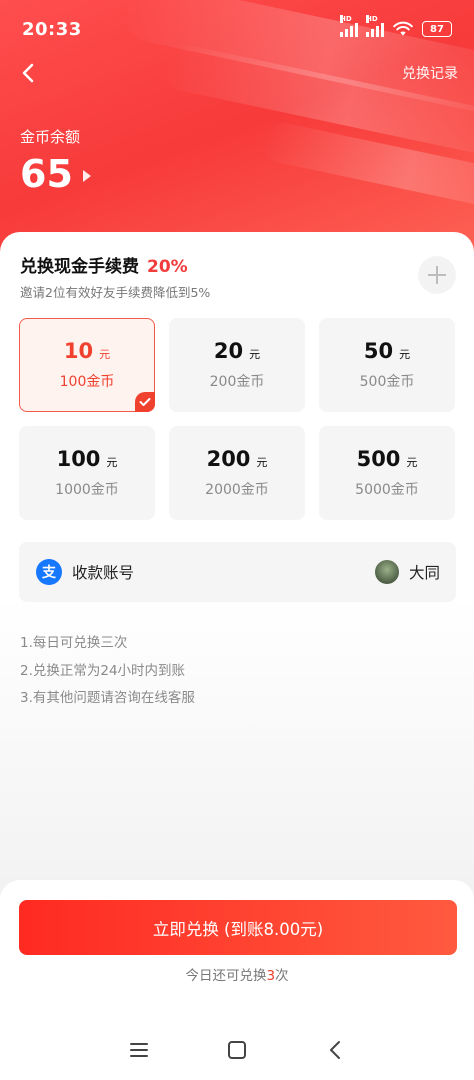  What do you see at coordinates (145, 402) in the screenshot?
I see `check-icon` at bounding box center [145, 402].